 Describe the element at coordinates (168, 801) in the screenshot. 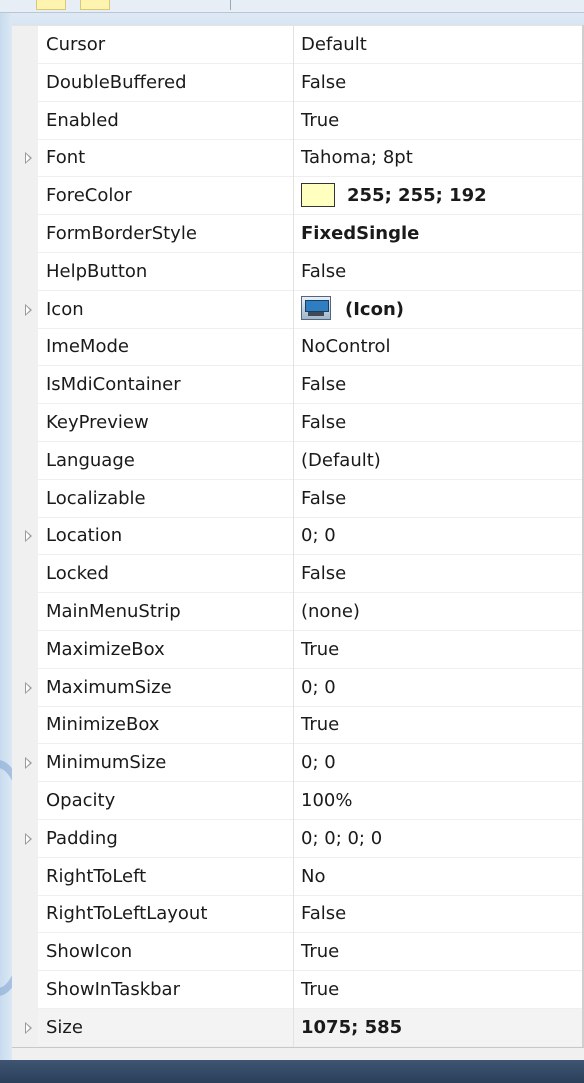

I see `property-name: Opacity` at that location.